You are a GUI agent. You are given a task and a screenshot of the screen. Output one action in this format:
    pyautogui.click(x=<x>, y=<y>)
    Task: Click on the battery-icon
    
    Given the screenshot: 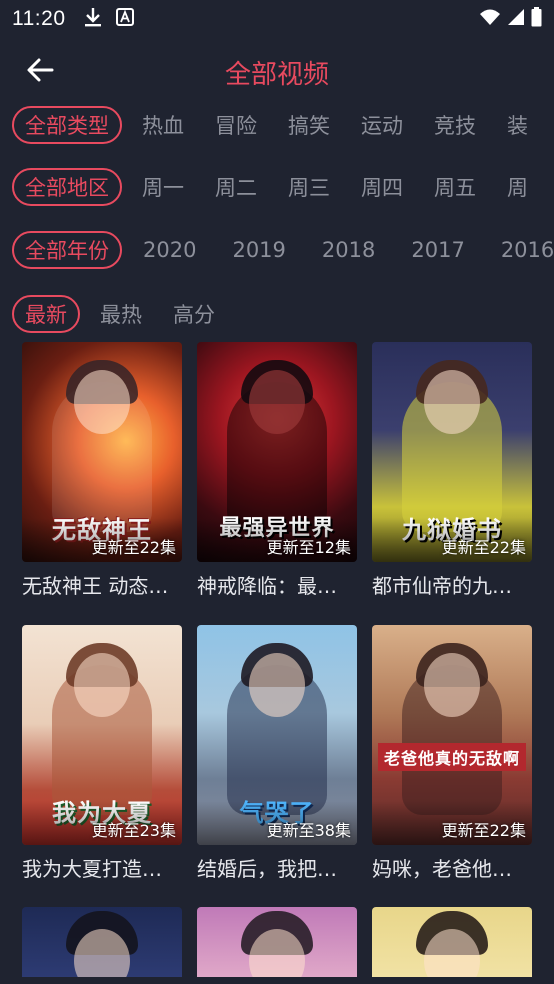 What is the action you would take?
    pyautogui.click(x=536, y=19)
    